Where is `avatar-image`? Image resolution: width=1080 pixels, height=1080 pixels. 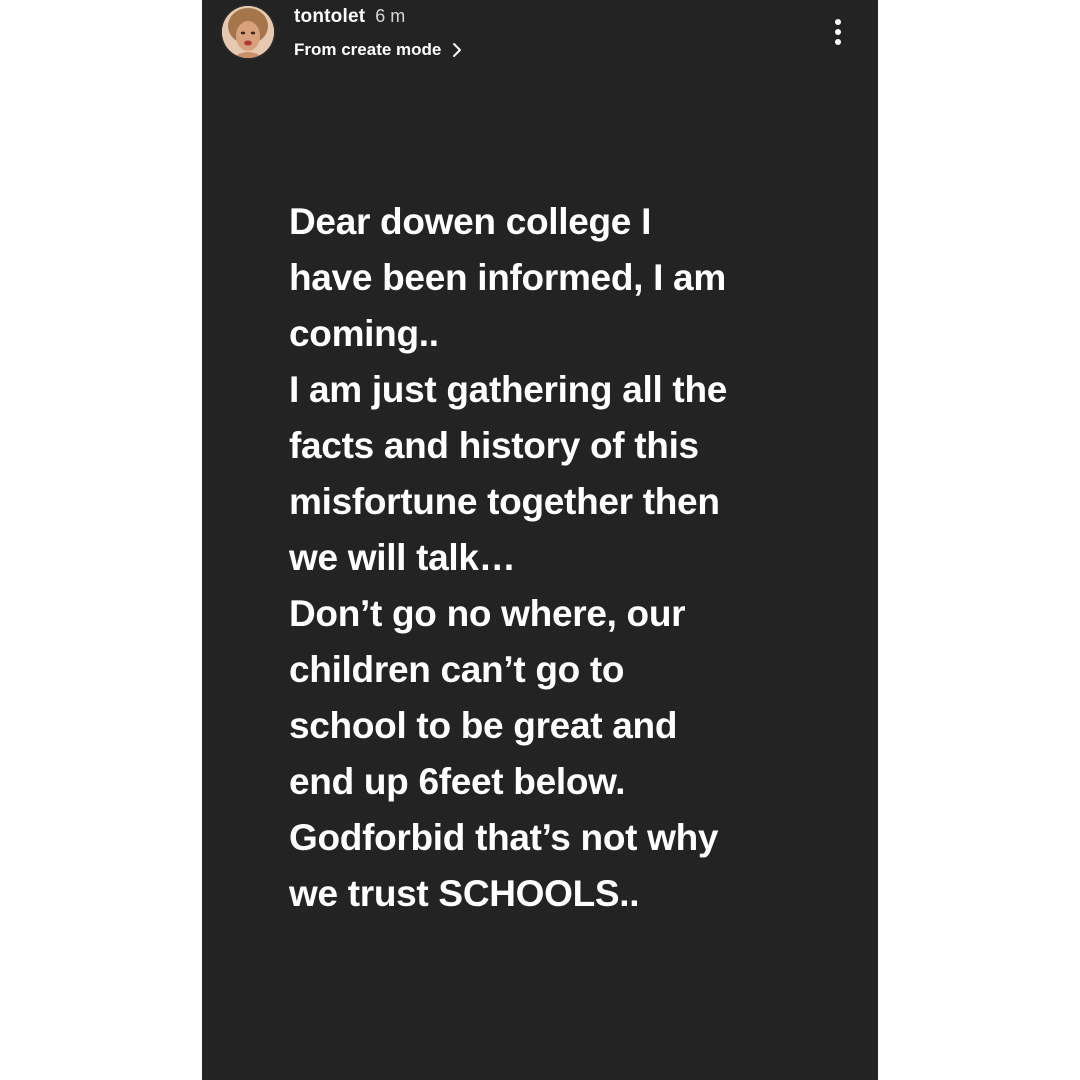
avatar-image is located at coordinates (248, 32).